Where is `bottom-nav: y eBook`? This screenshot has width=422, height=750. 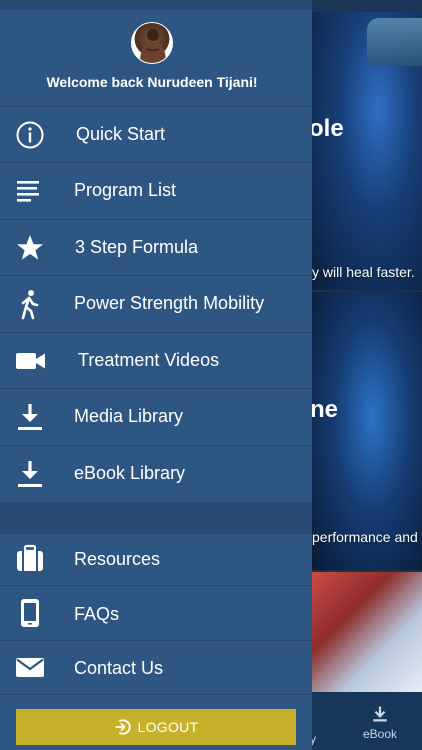 bottom-nav: y eBook is located at coordinates (366, 721).